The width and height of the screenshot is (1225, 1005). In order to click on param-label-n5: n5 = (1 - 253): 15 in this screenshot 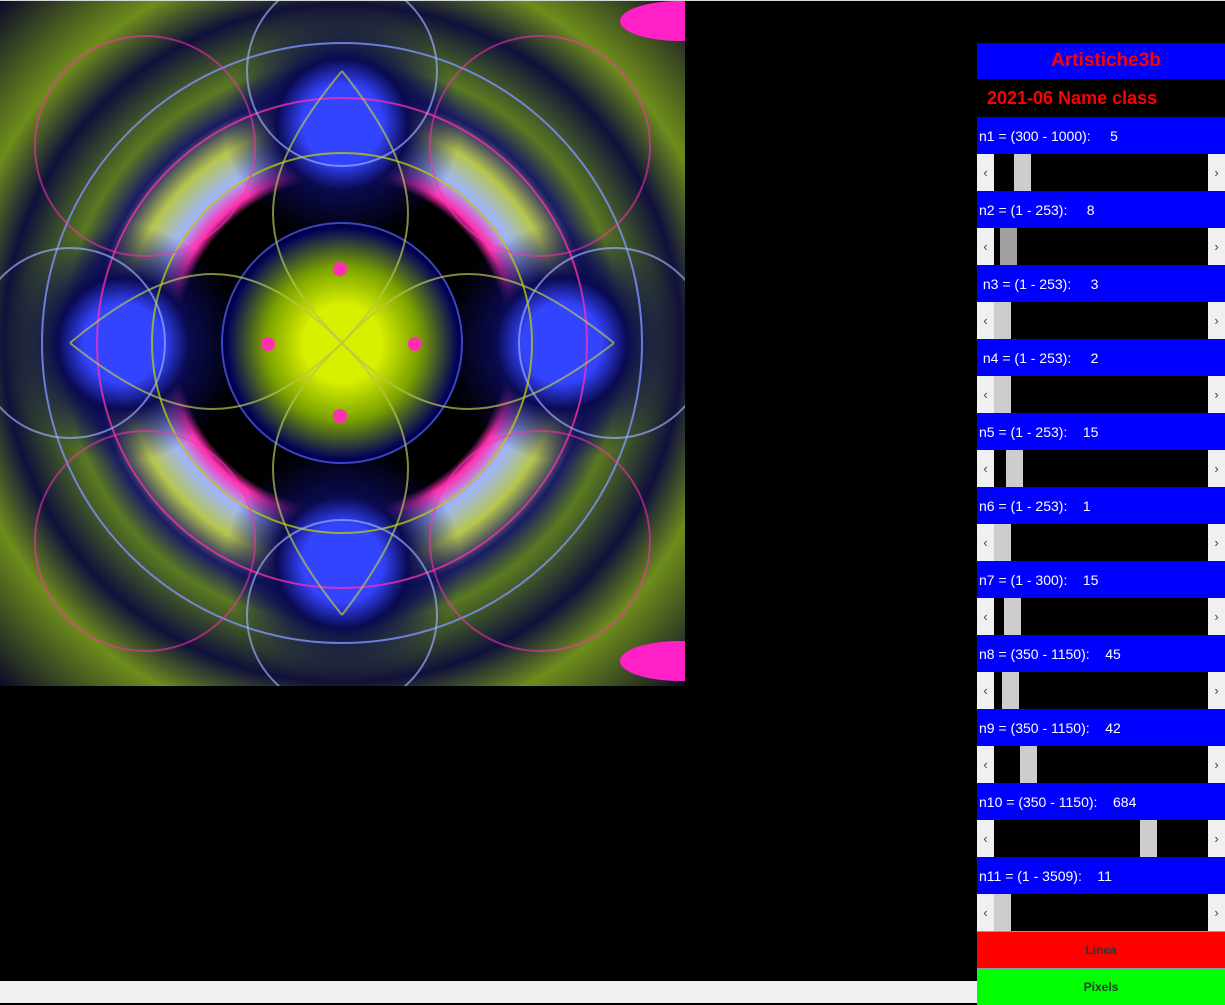, I will do `click(1101, 431)`.